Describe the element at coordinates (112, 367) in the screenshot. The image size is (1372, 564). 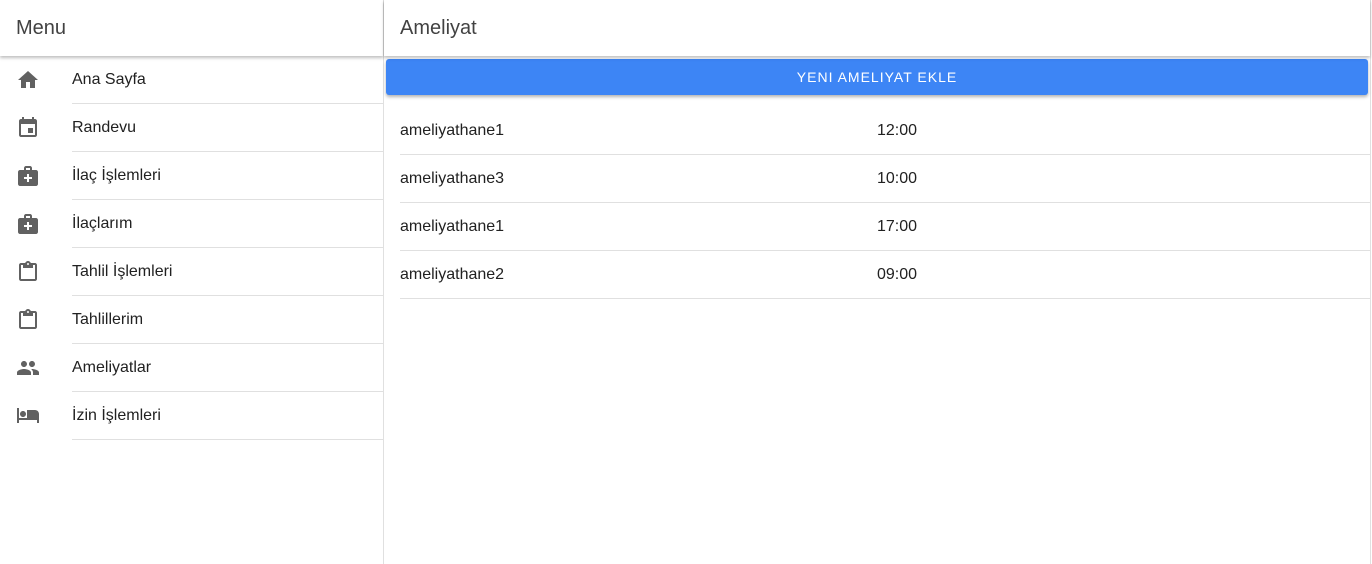
I see `sidebar-item-label: Ameliyatlar` at that location.